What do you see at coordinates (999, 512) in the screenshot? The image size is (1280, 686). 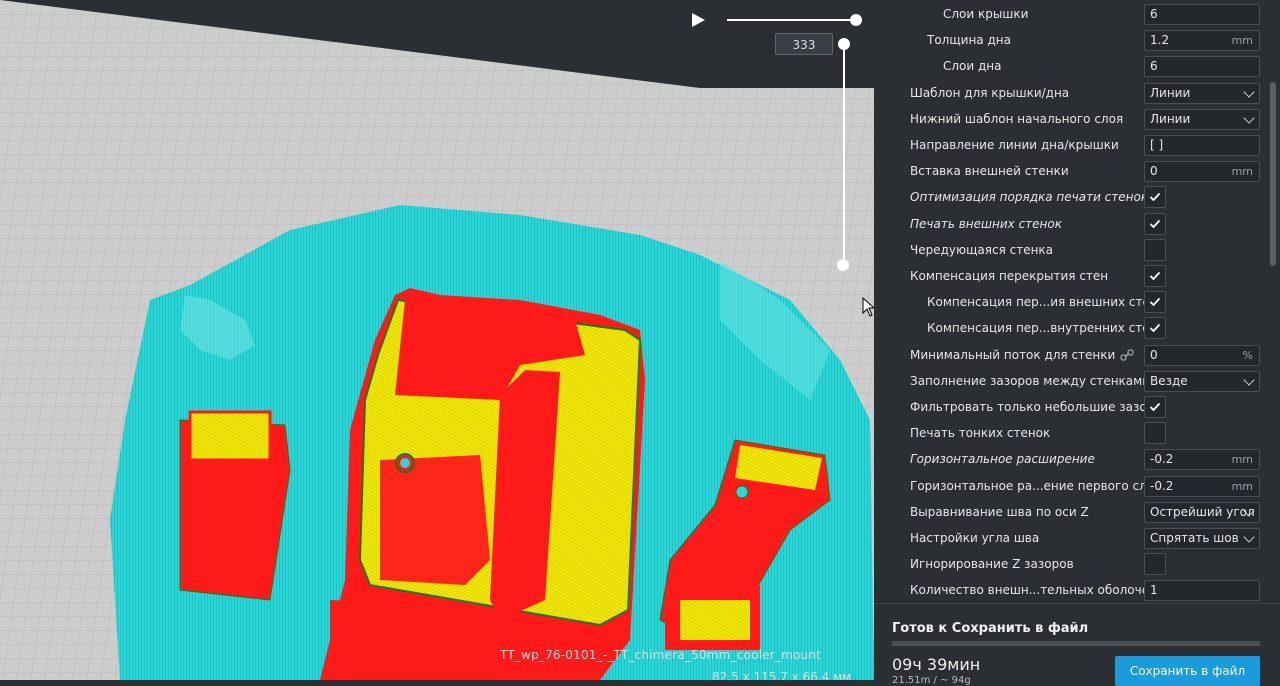 I see `setting-label: Выравнивание шва по оси Z` at bounding box center [999, 512].